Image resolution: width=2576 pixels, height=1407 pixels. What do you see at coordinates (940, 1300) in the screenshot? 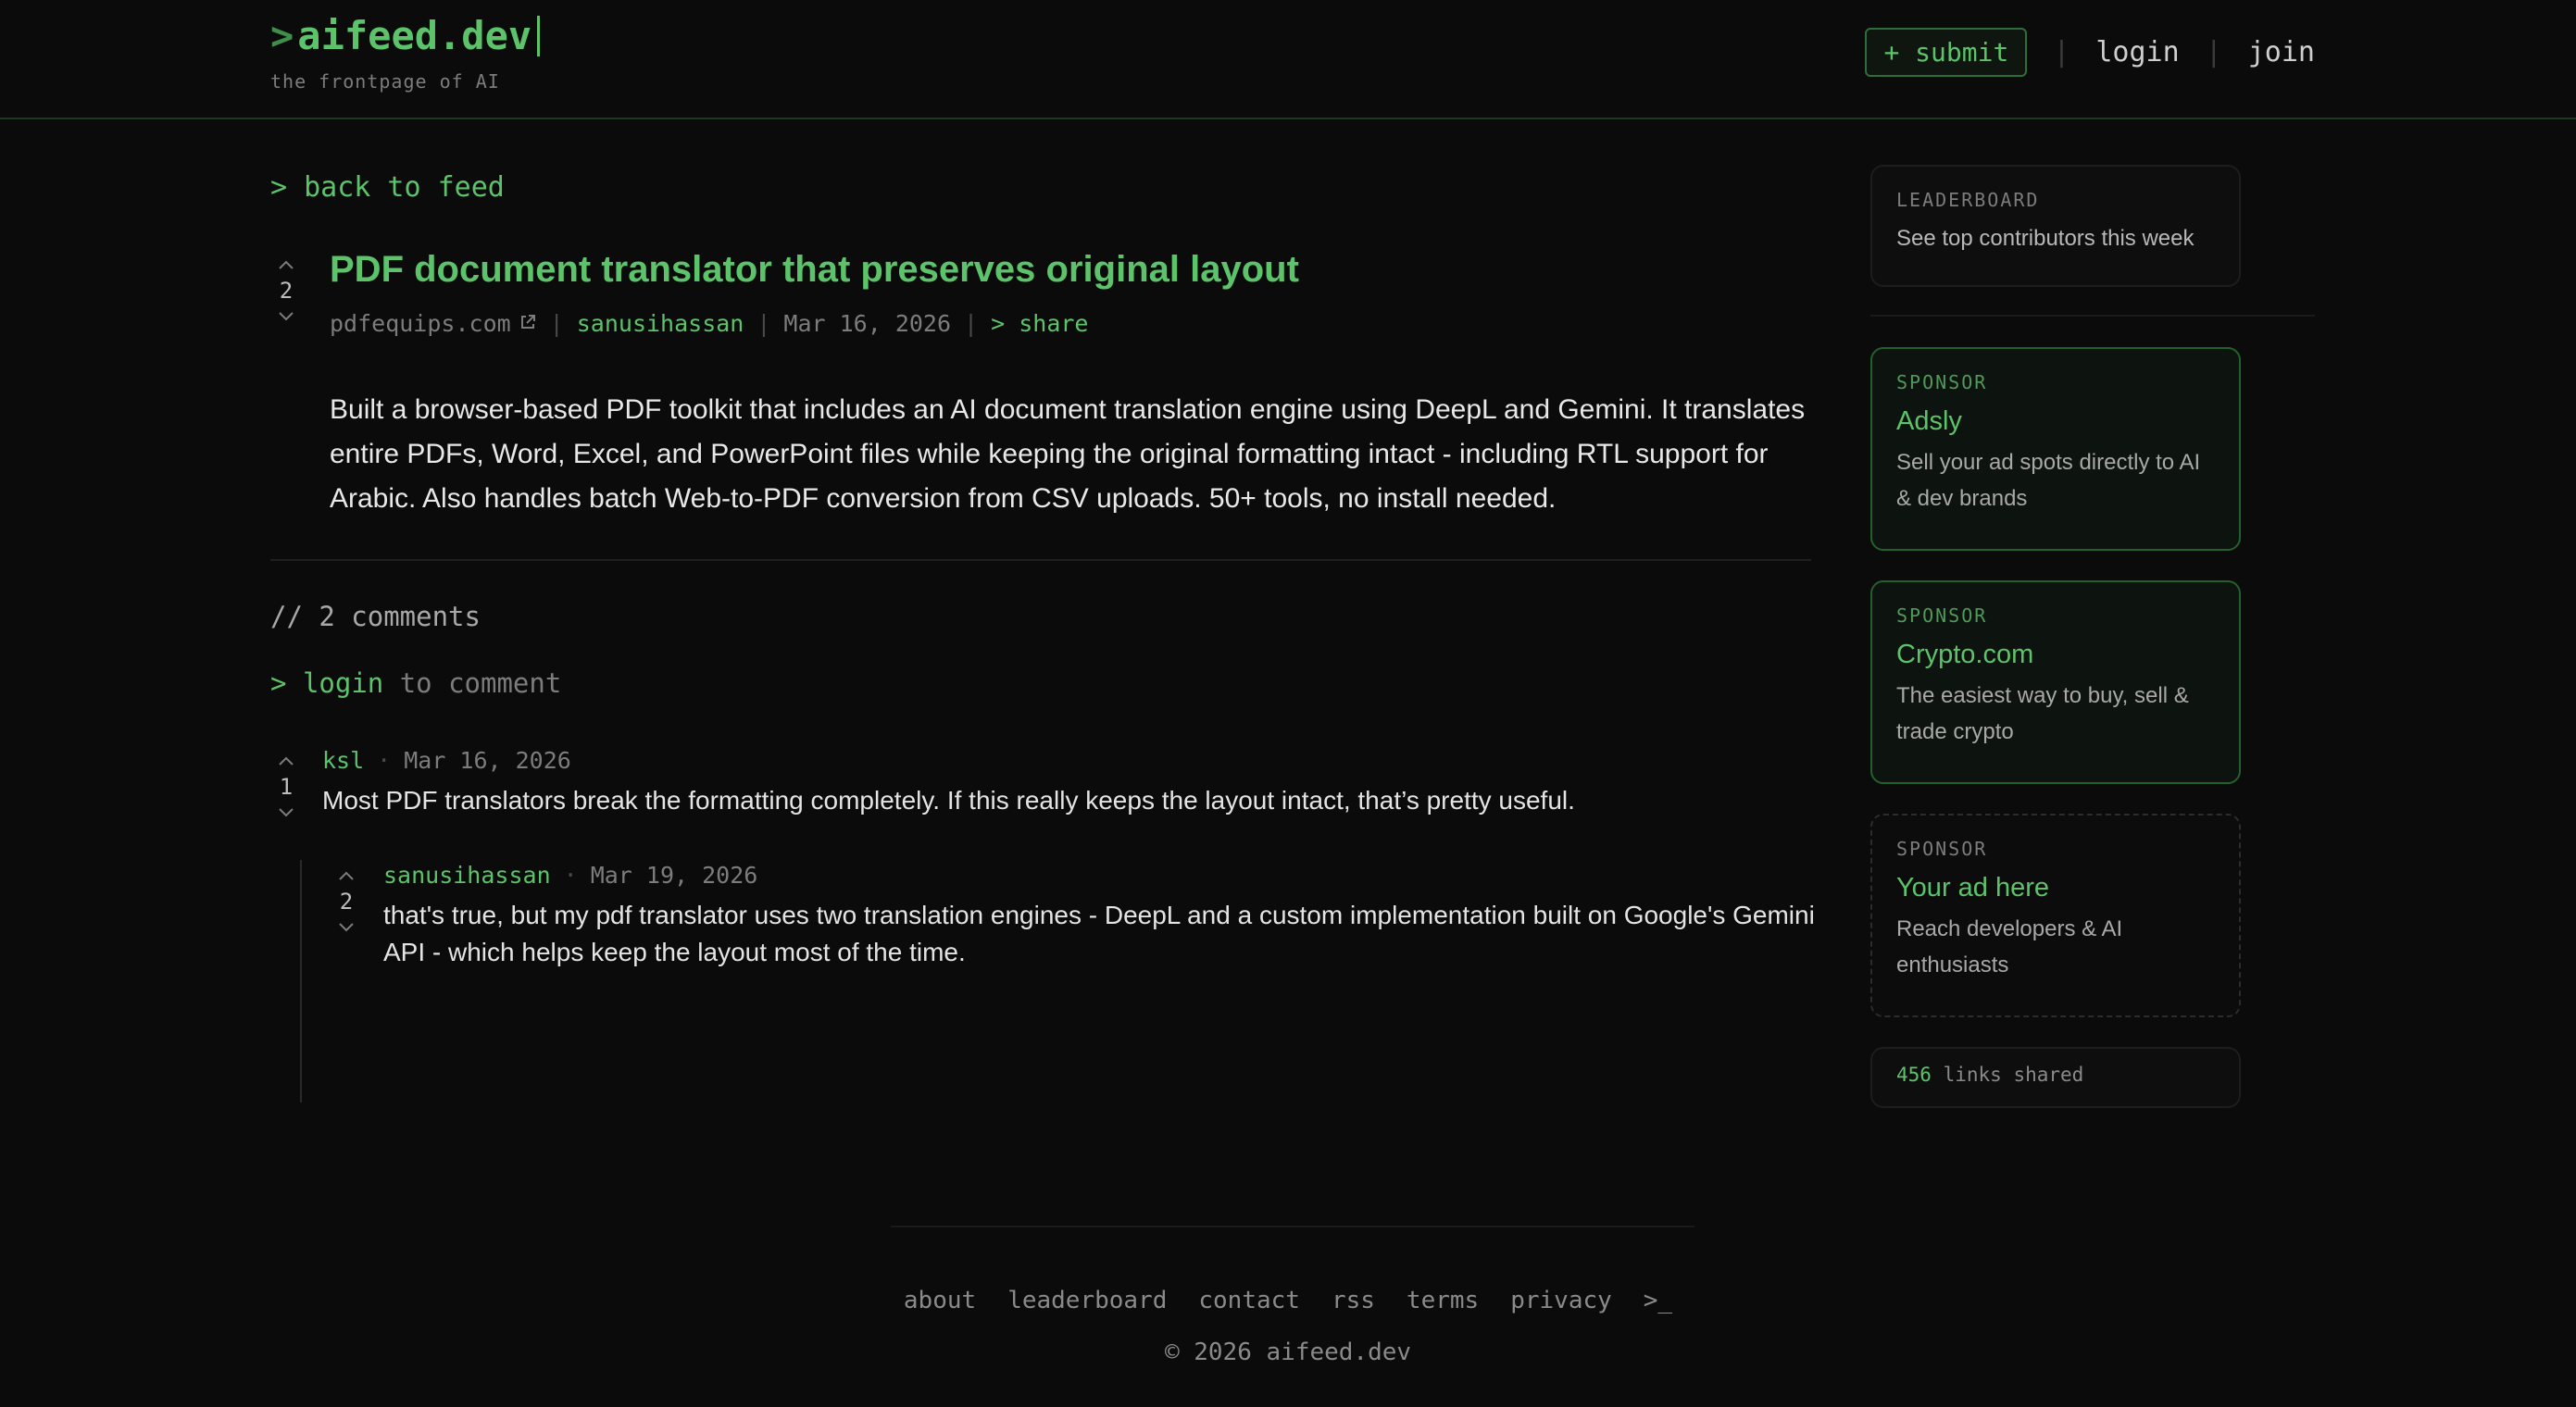
I see `footer-link-about: about` at bounding box center [940, 1300].